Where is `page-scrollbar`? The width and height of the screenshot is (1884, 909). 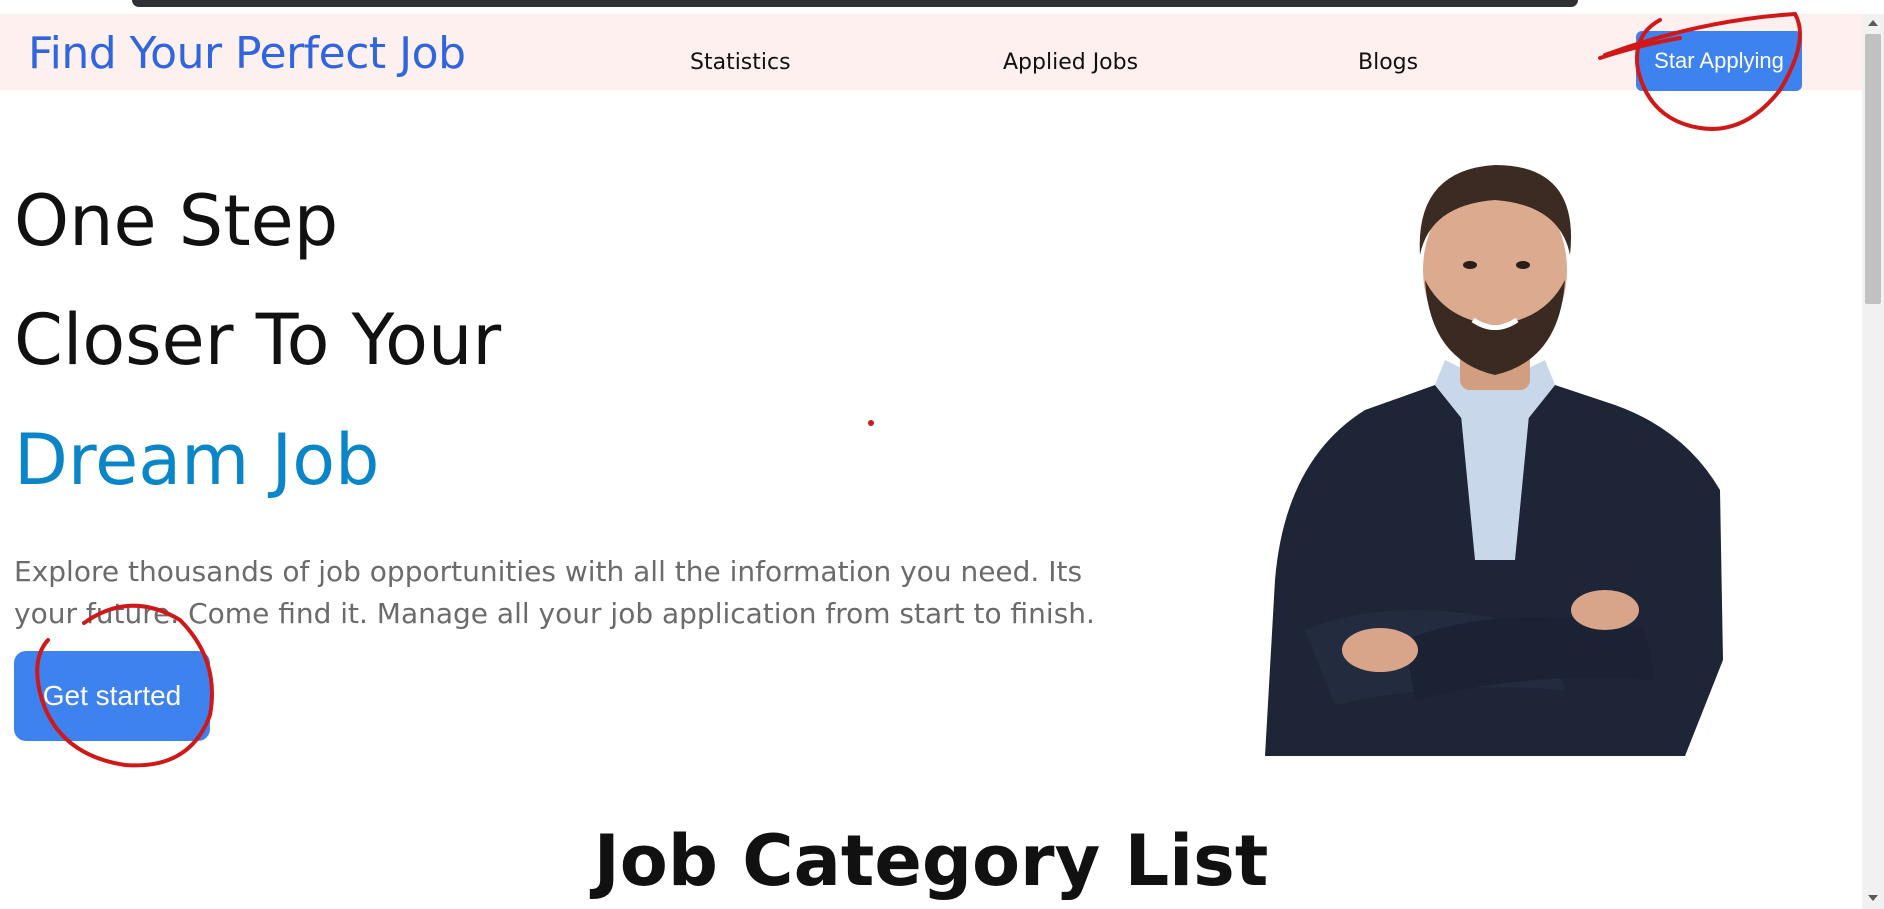 page-scrollbar is located at coordinates (1873, 461).